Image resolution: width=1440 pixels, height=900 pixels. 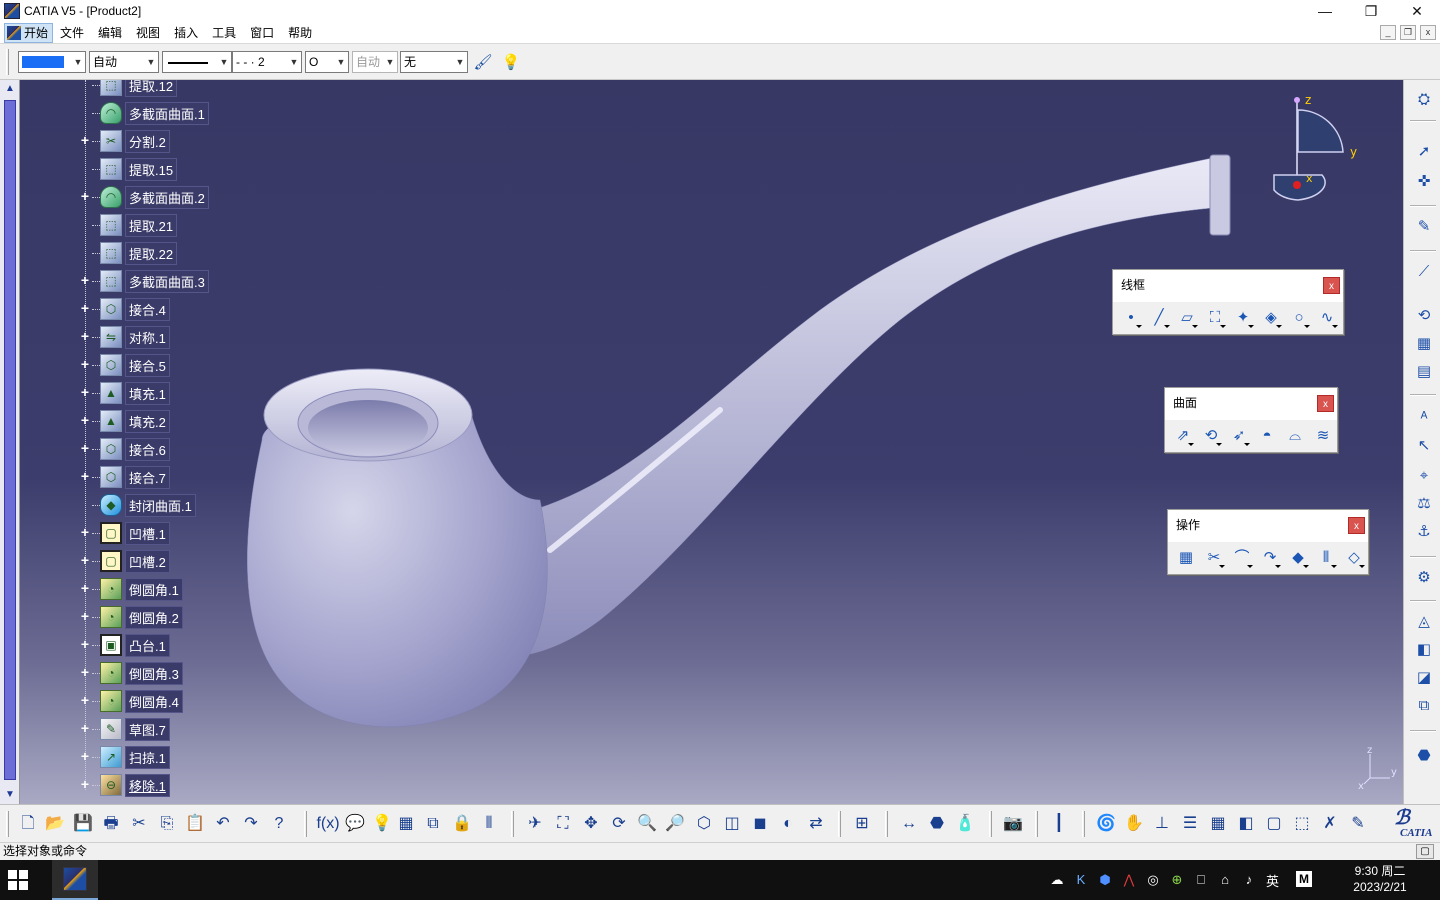 What do you see at coordinates (1424, 182) in the screenshot?
I see `snap-icon: ✜` at bounding box center [1424, 182].